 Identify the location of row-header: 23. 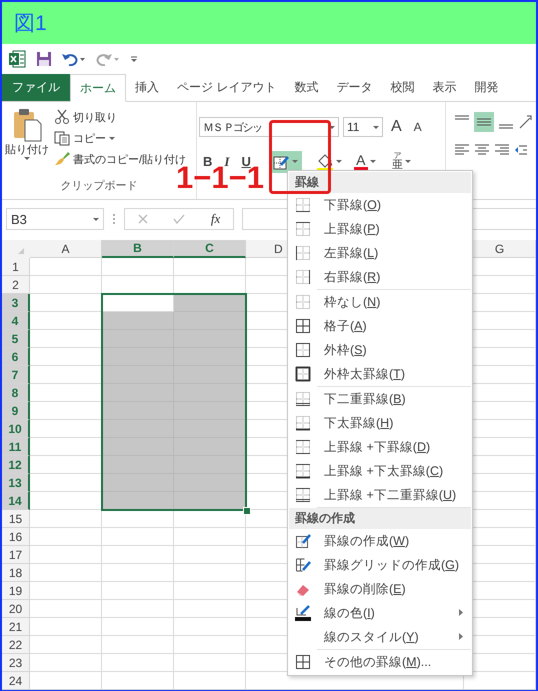
(16, 663).